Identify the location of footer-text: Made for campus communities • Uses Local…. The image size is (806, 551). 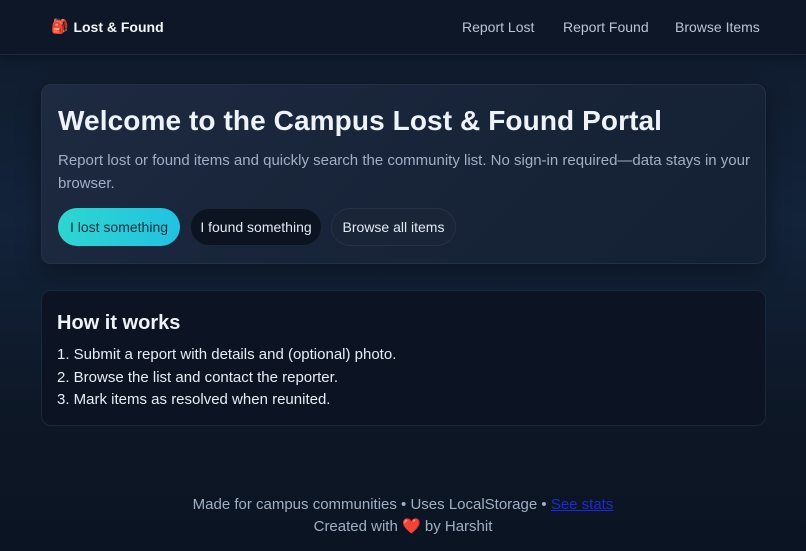
(369, 504).